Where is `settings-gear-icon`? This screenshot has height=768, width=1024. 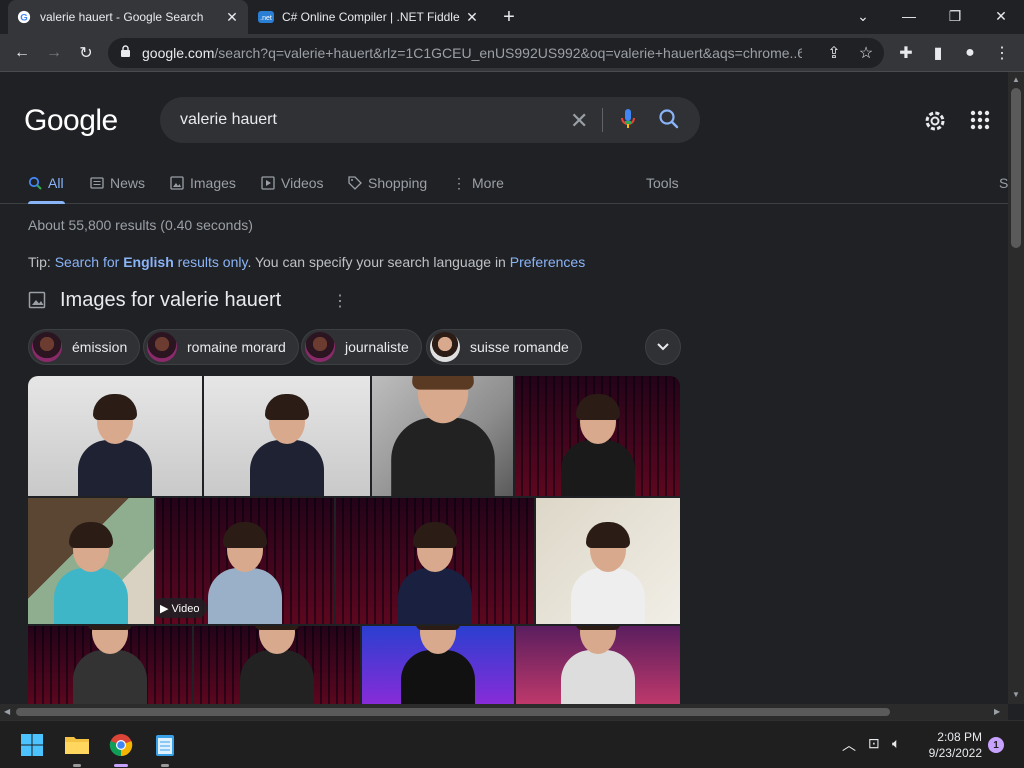 settings-gear-icon is located at coordinates (935, 123).